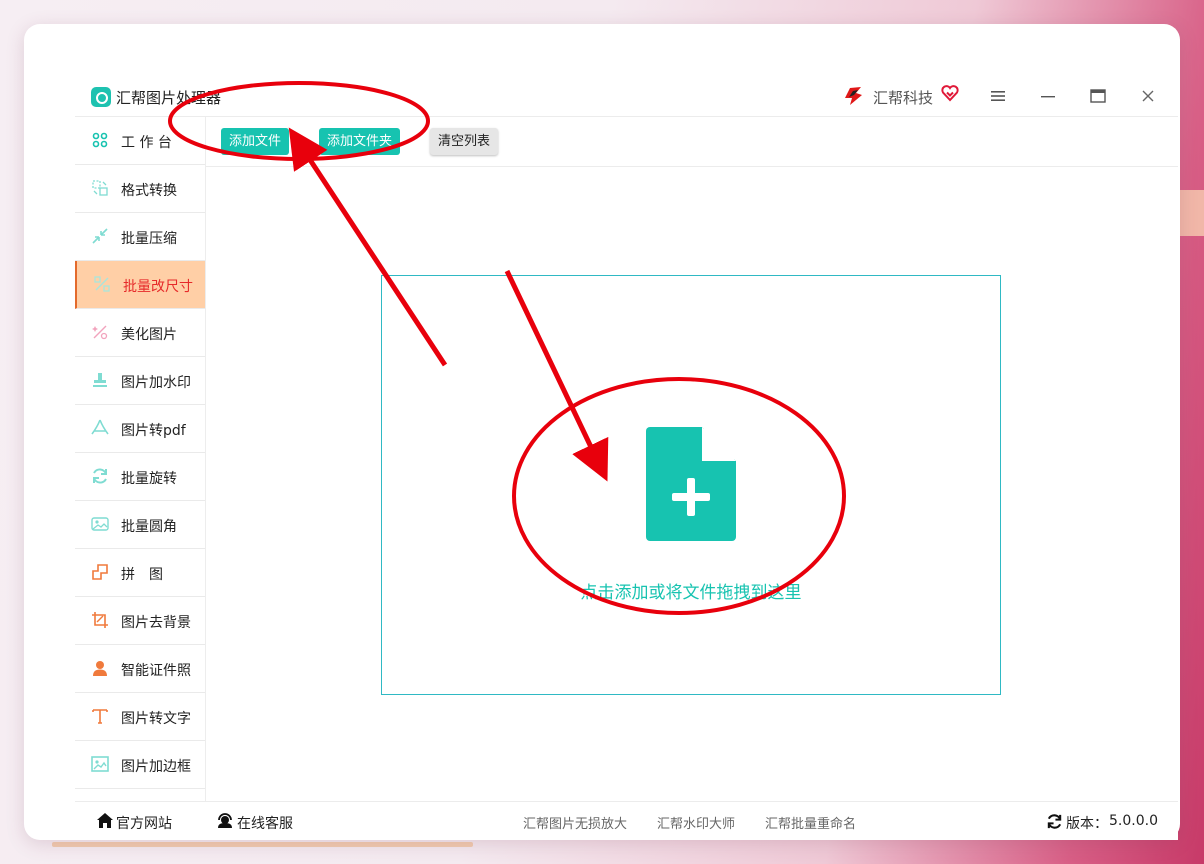 This screenshot has width=1204, height=864. What do you see at coordinates (100, 188) in the screenshot?
I see `convert-icon` at bounding box center [100, 188].